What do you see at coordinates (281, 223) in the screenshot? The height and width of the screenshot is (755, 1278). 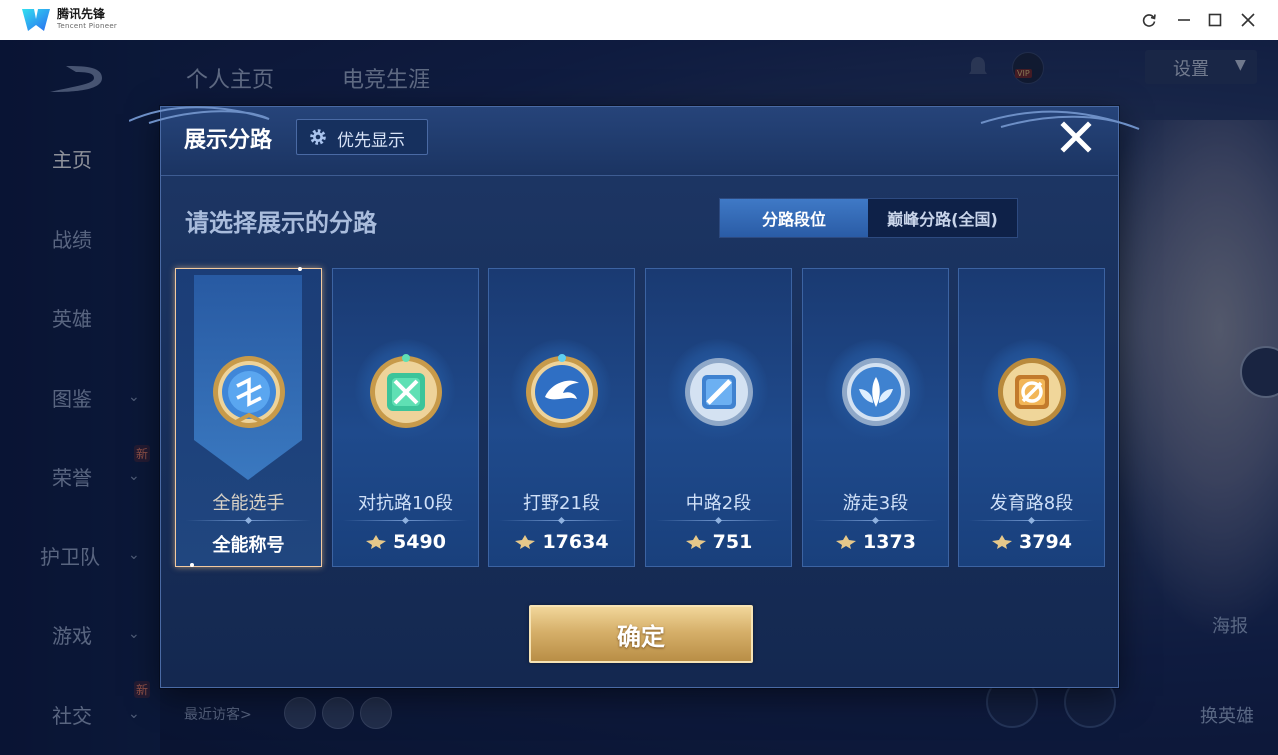 I see `dialog-prompt: 请选择展示的分路` at bounding box center [281, 223].